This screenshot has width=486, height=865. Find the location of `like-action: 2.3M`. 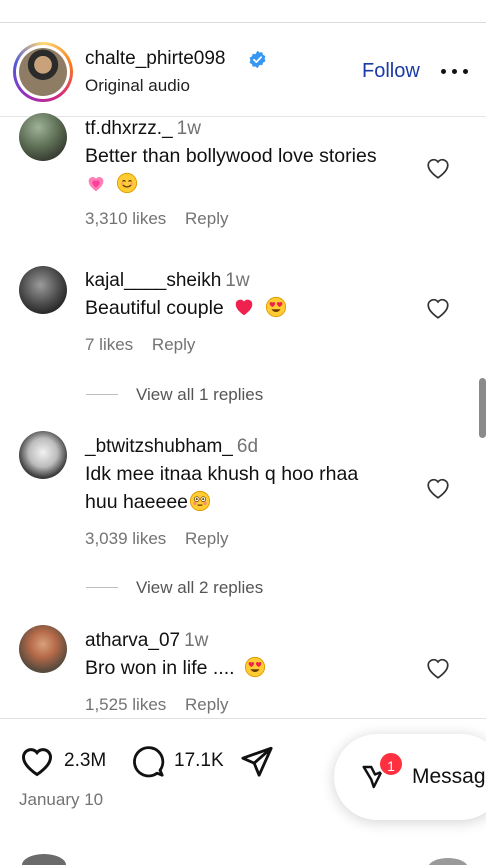

like-action: 2.3M is located at coordinates (66, 762).